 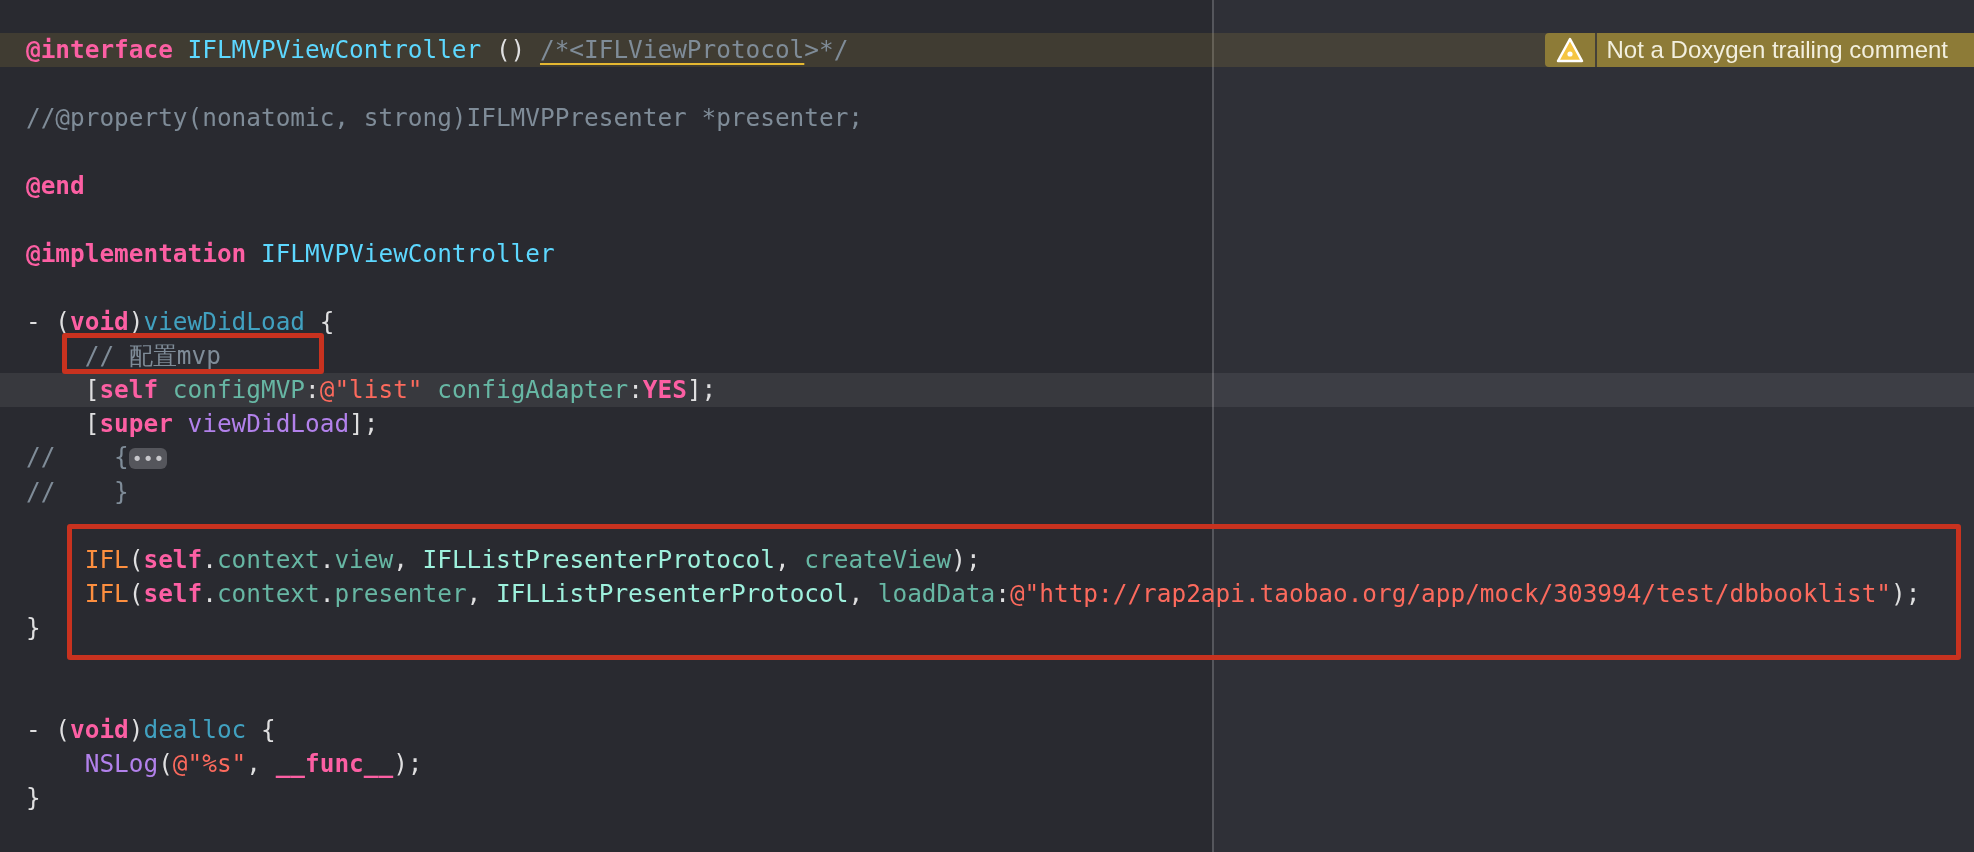 I want to click on warning-icon, so click(x=1569, y=50).